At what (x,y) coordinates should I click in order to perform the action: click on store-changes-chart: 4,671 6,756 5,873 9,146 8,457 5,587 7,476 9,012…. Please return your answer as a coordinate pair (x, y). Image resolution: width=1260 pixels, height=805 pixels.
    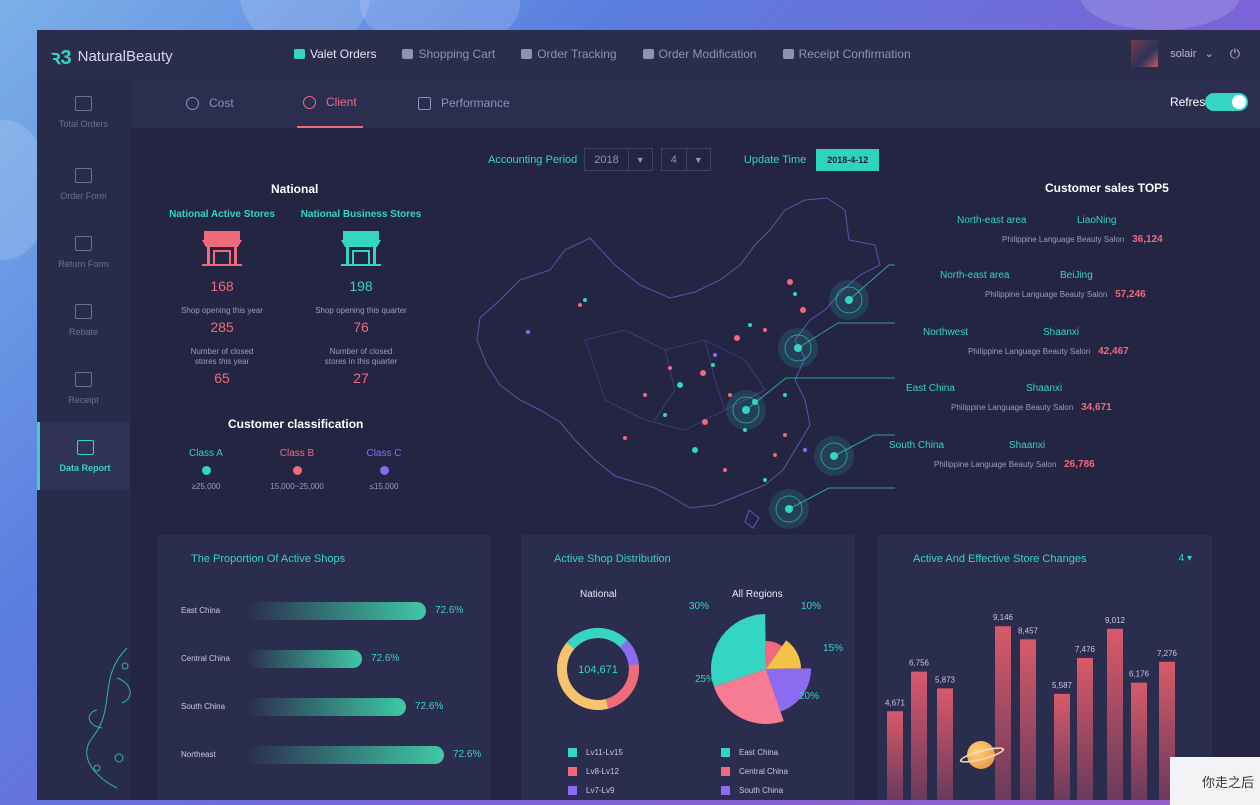
    Looking at the image, I should click on (1031, 706).